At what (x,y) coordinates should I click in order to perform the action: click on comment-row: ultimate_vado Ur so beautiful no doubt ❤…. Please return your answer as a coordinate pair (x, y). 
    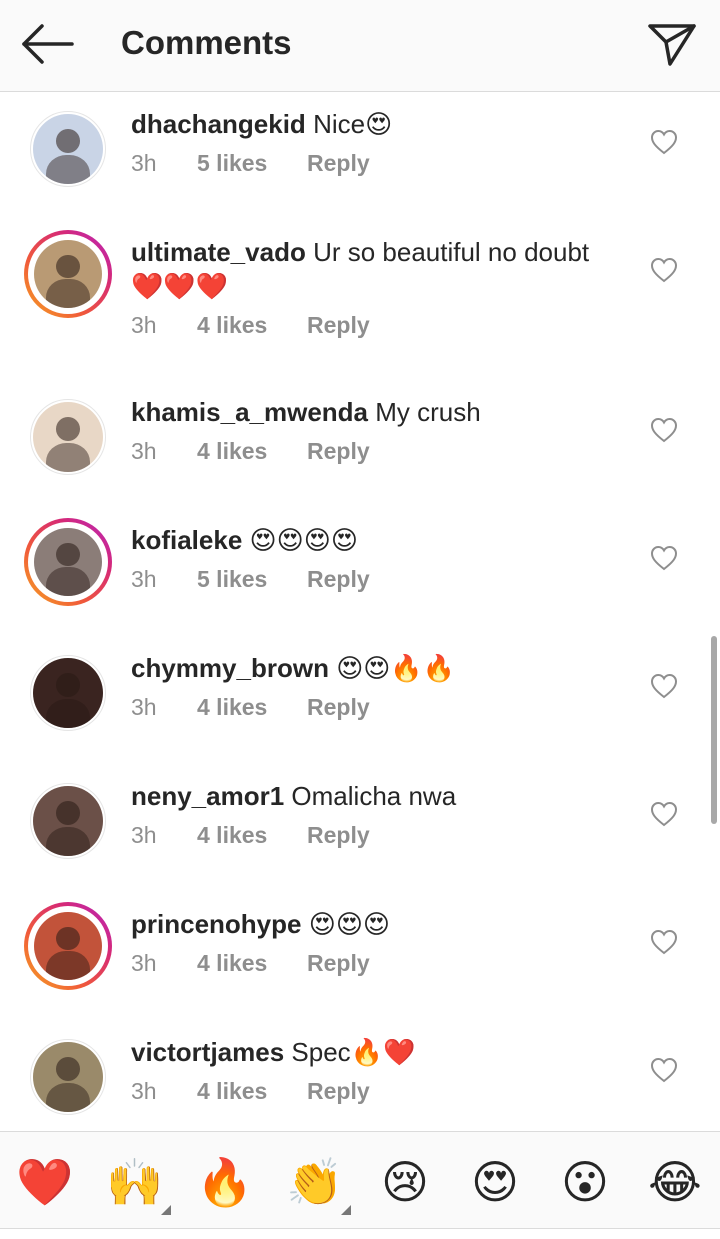
    Looking at the image, I should click on (360, 312).